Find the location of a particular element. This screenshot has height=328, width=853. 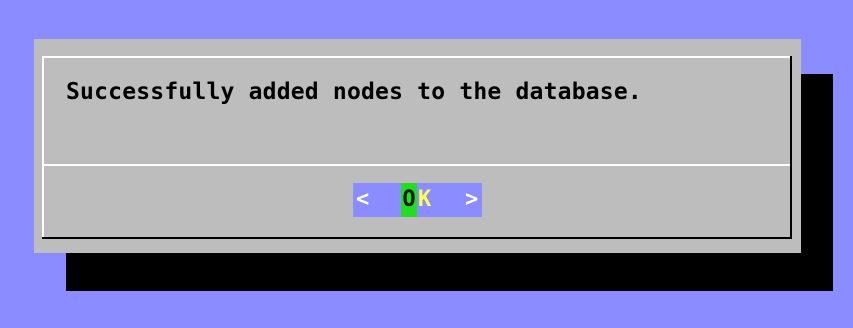

dialog-frame-left is located at coordinates (43, 147).